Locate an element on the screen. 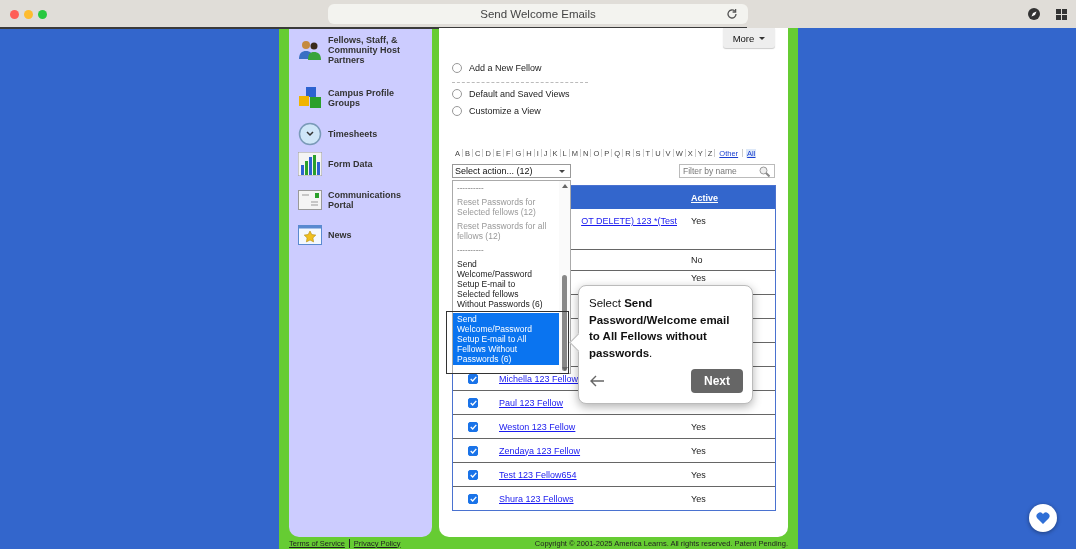 This screenshot has height=549, width=1076. fellow-name-link: Shura 123 Fellows is located at coordinates (536, 498).